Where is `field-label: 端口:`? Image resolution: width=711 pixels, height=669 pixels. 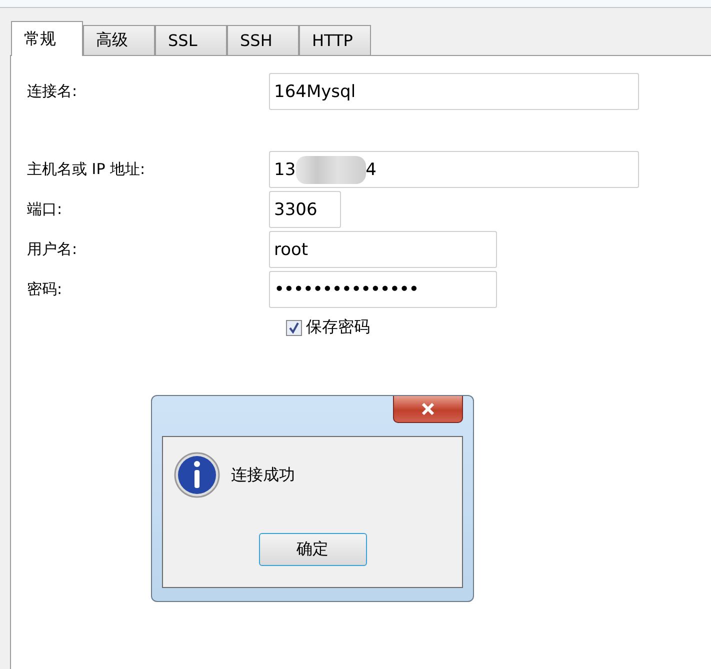 field-label: 端口: is located at coordinates (45, 209).